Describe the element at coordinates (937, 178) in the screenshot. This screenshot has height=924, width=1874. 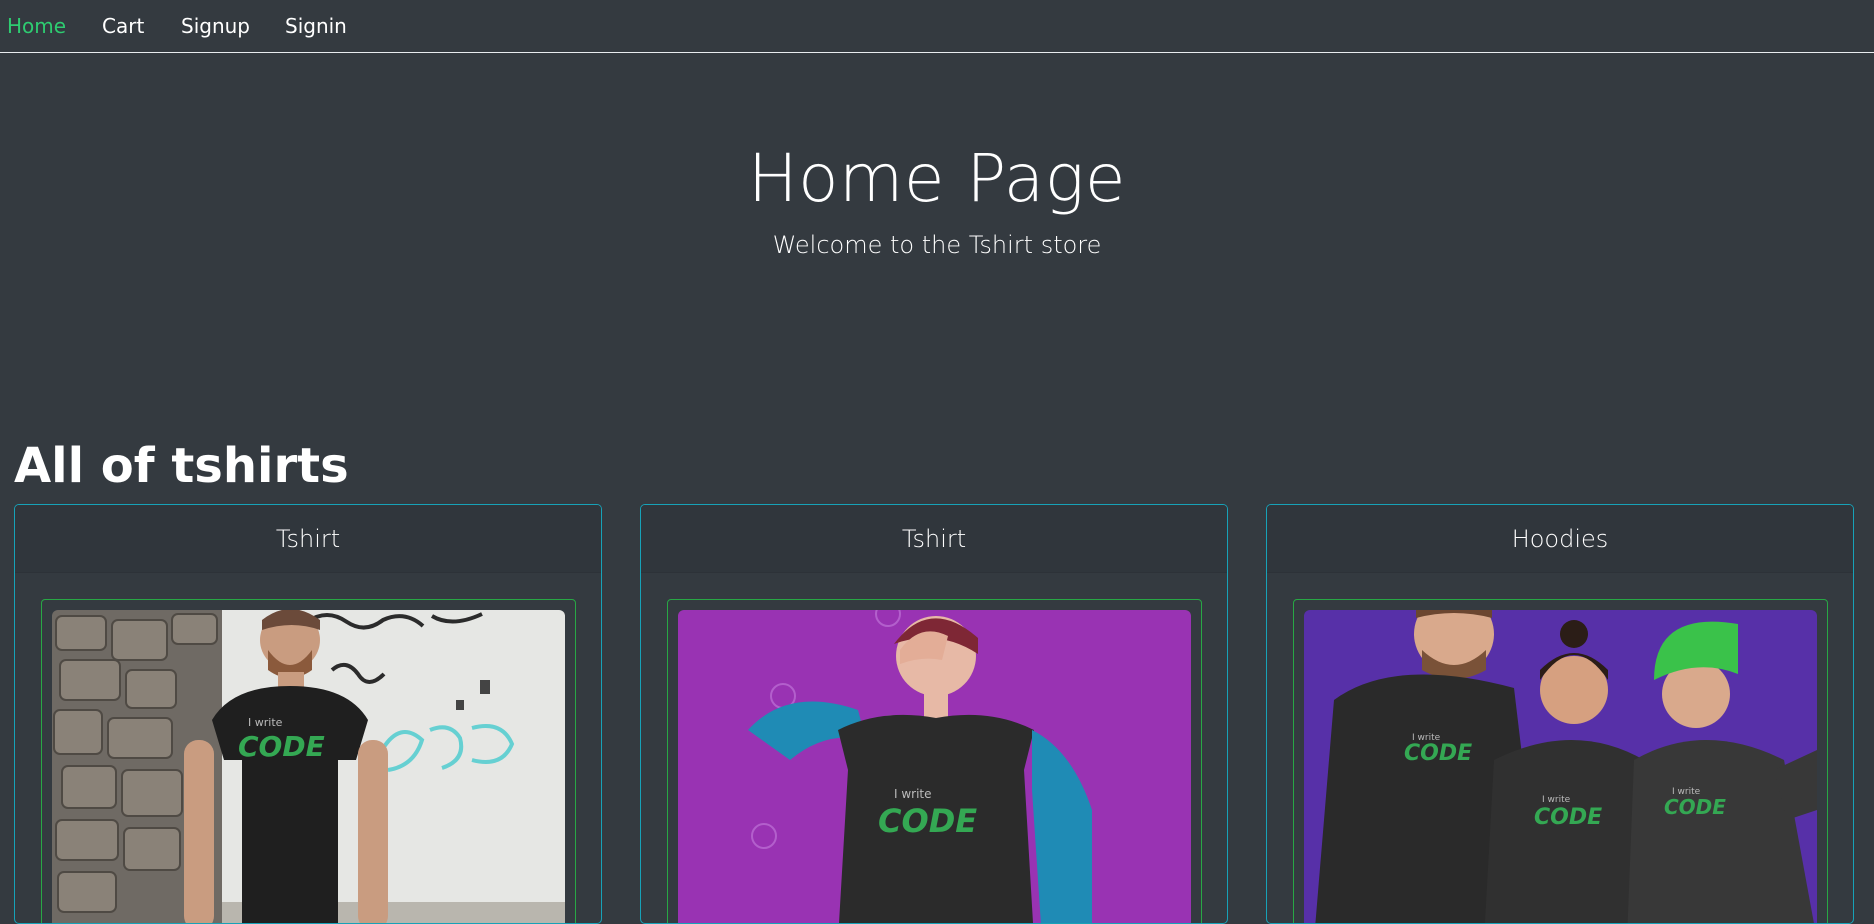
I see `page-title: Home Page` at that location.